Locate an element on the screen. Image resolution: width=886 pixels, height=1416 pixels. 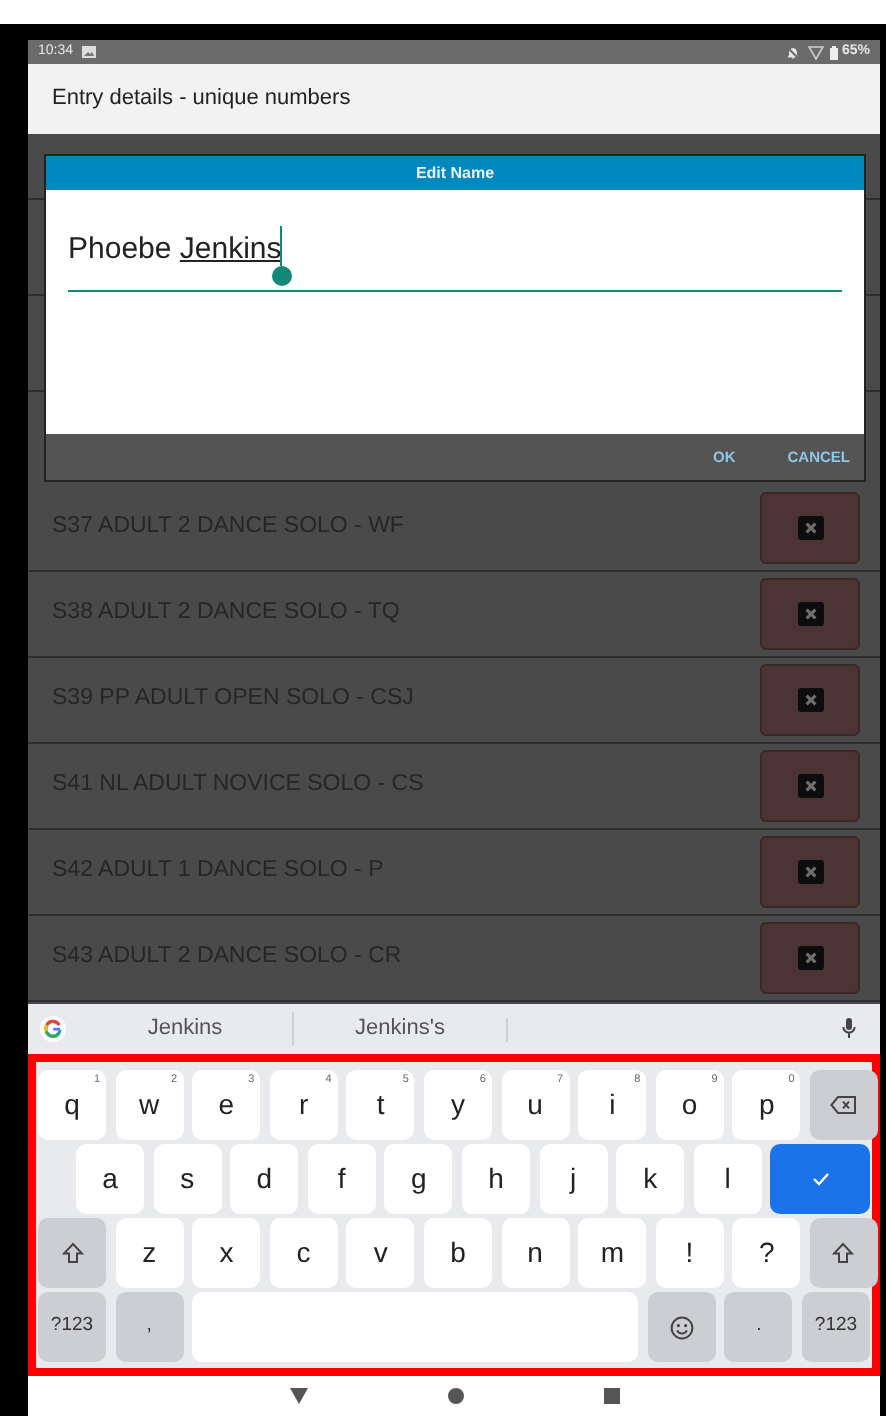
key-label: u is located at coordinates (535, 1105).